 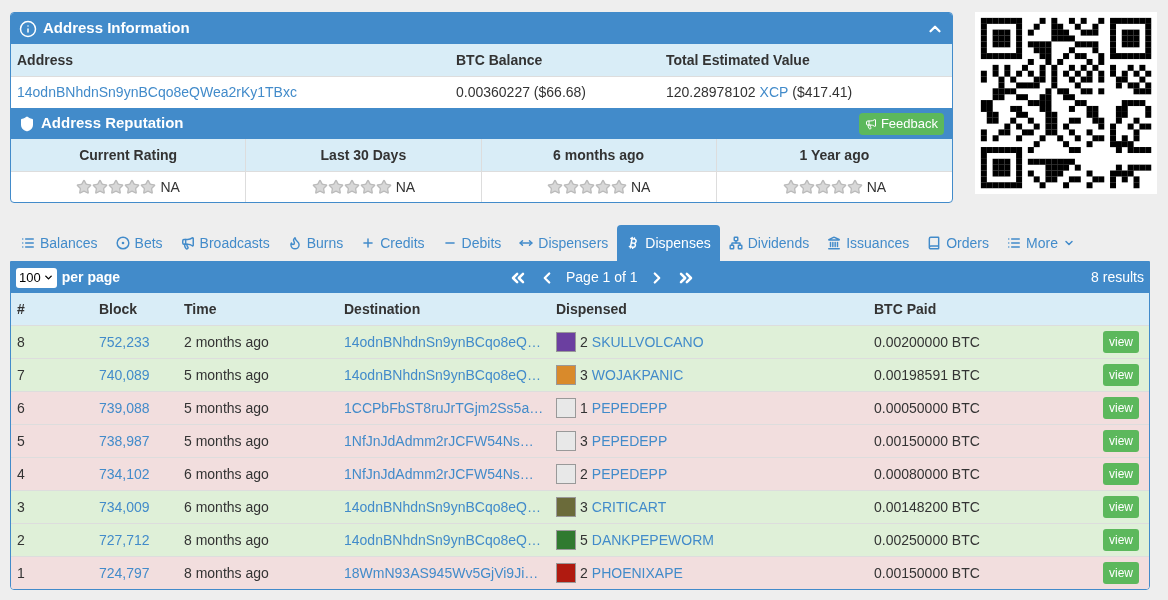 What do you see at coordinates (834, 155) in the screenshot?
I see `rating-header: 1 Year ago` at bounding box center [834, 155].